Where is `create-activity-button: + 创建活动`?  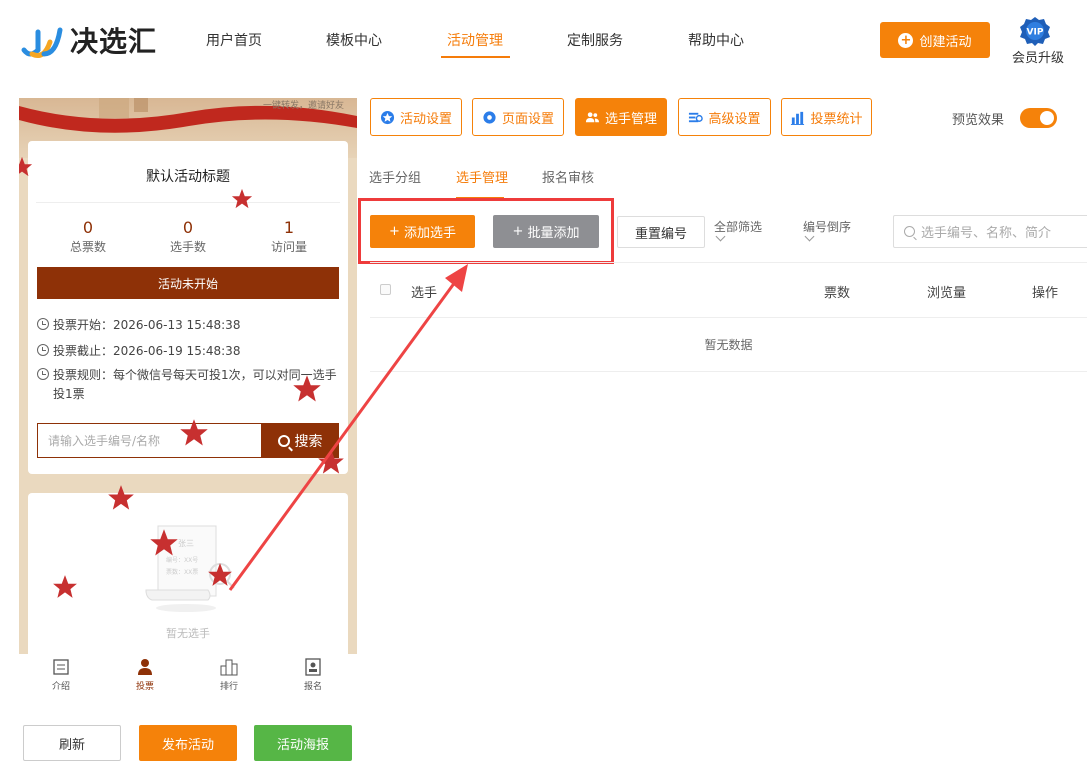
create-activity-button: + 创建活动 is located at coordinates (935, 40).